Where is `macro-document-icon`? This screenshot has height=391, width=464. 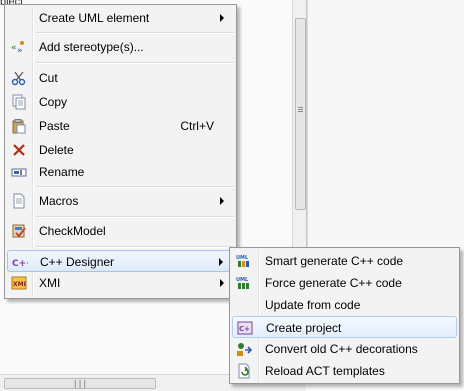
macro-document-icon is located at coordinates (19, 201).